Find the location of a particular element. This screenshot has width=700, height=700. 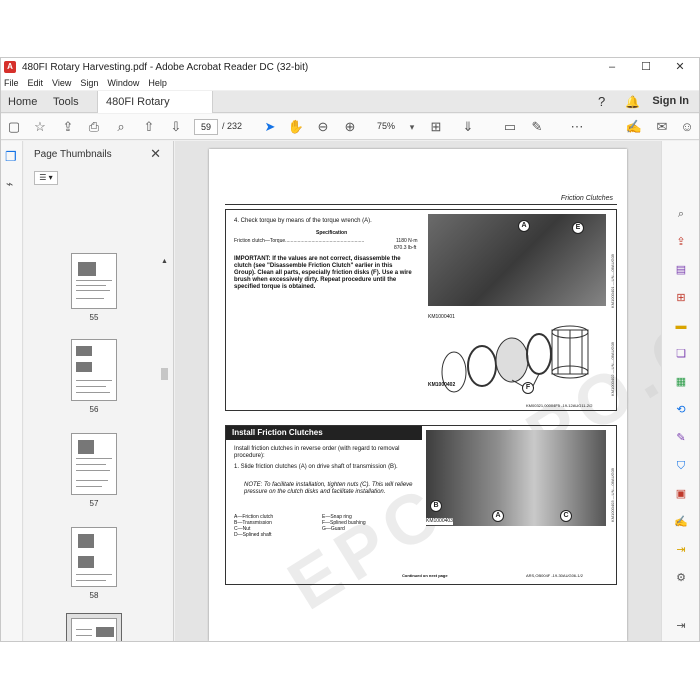

thumbnails-panel-icon: ❐ is located at coordinates (11, 157).